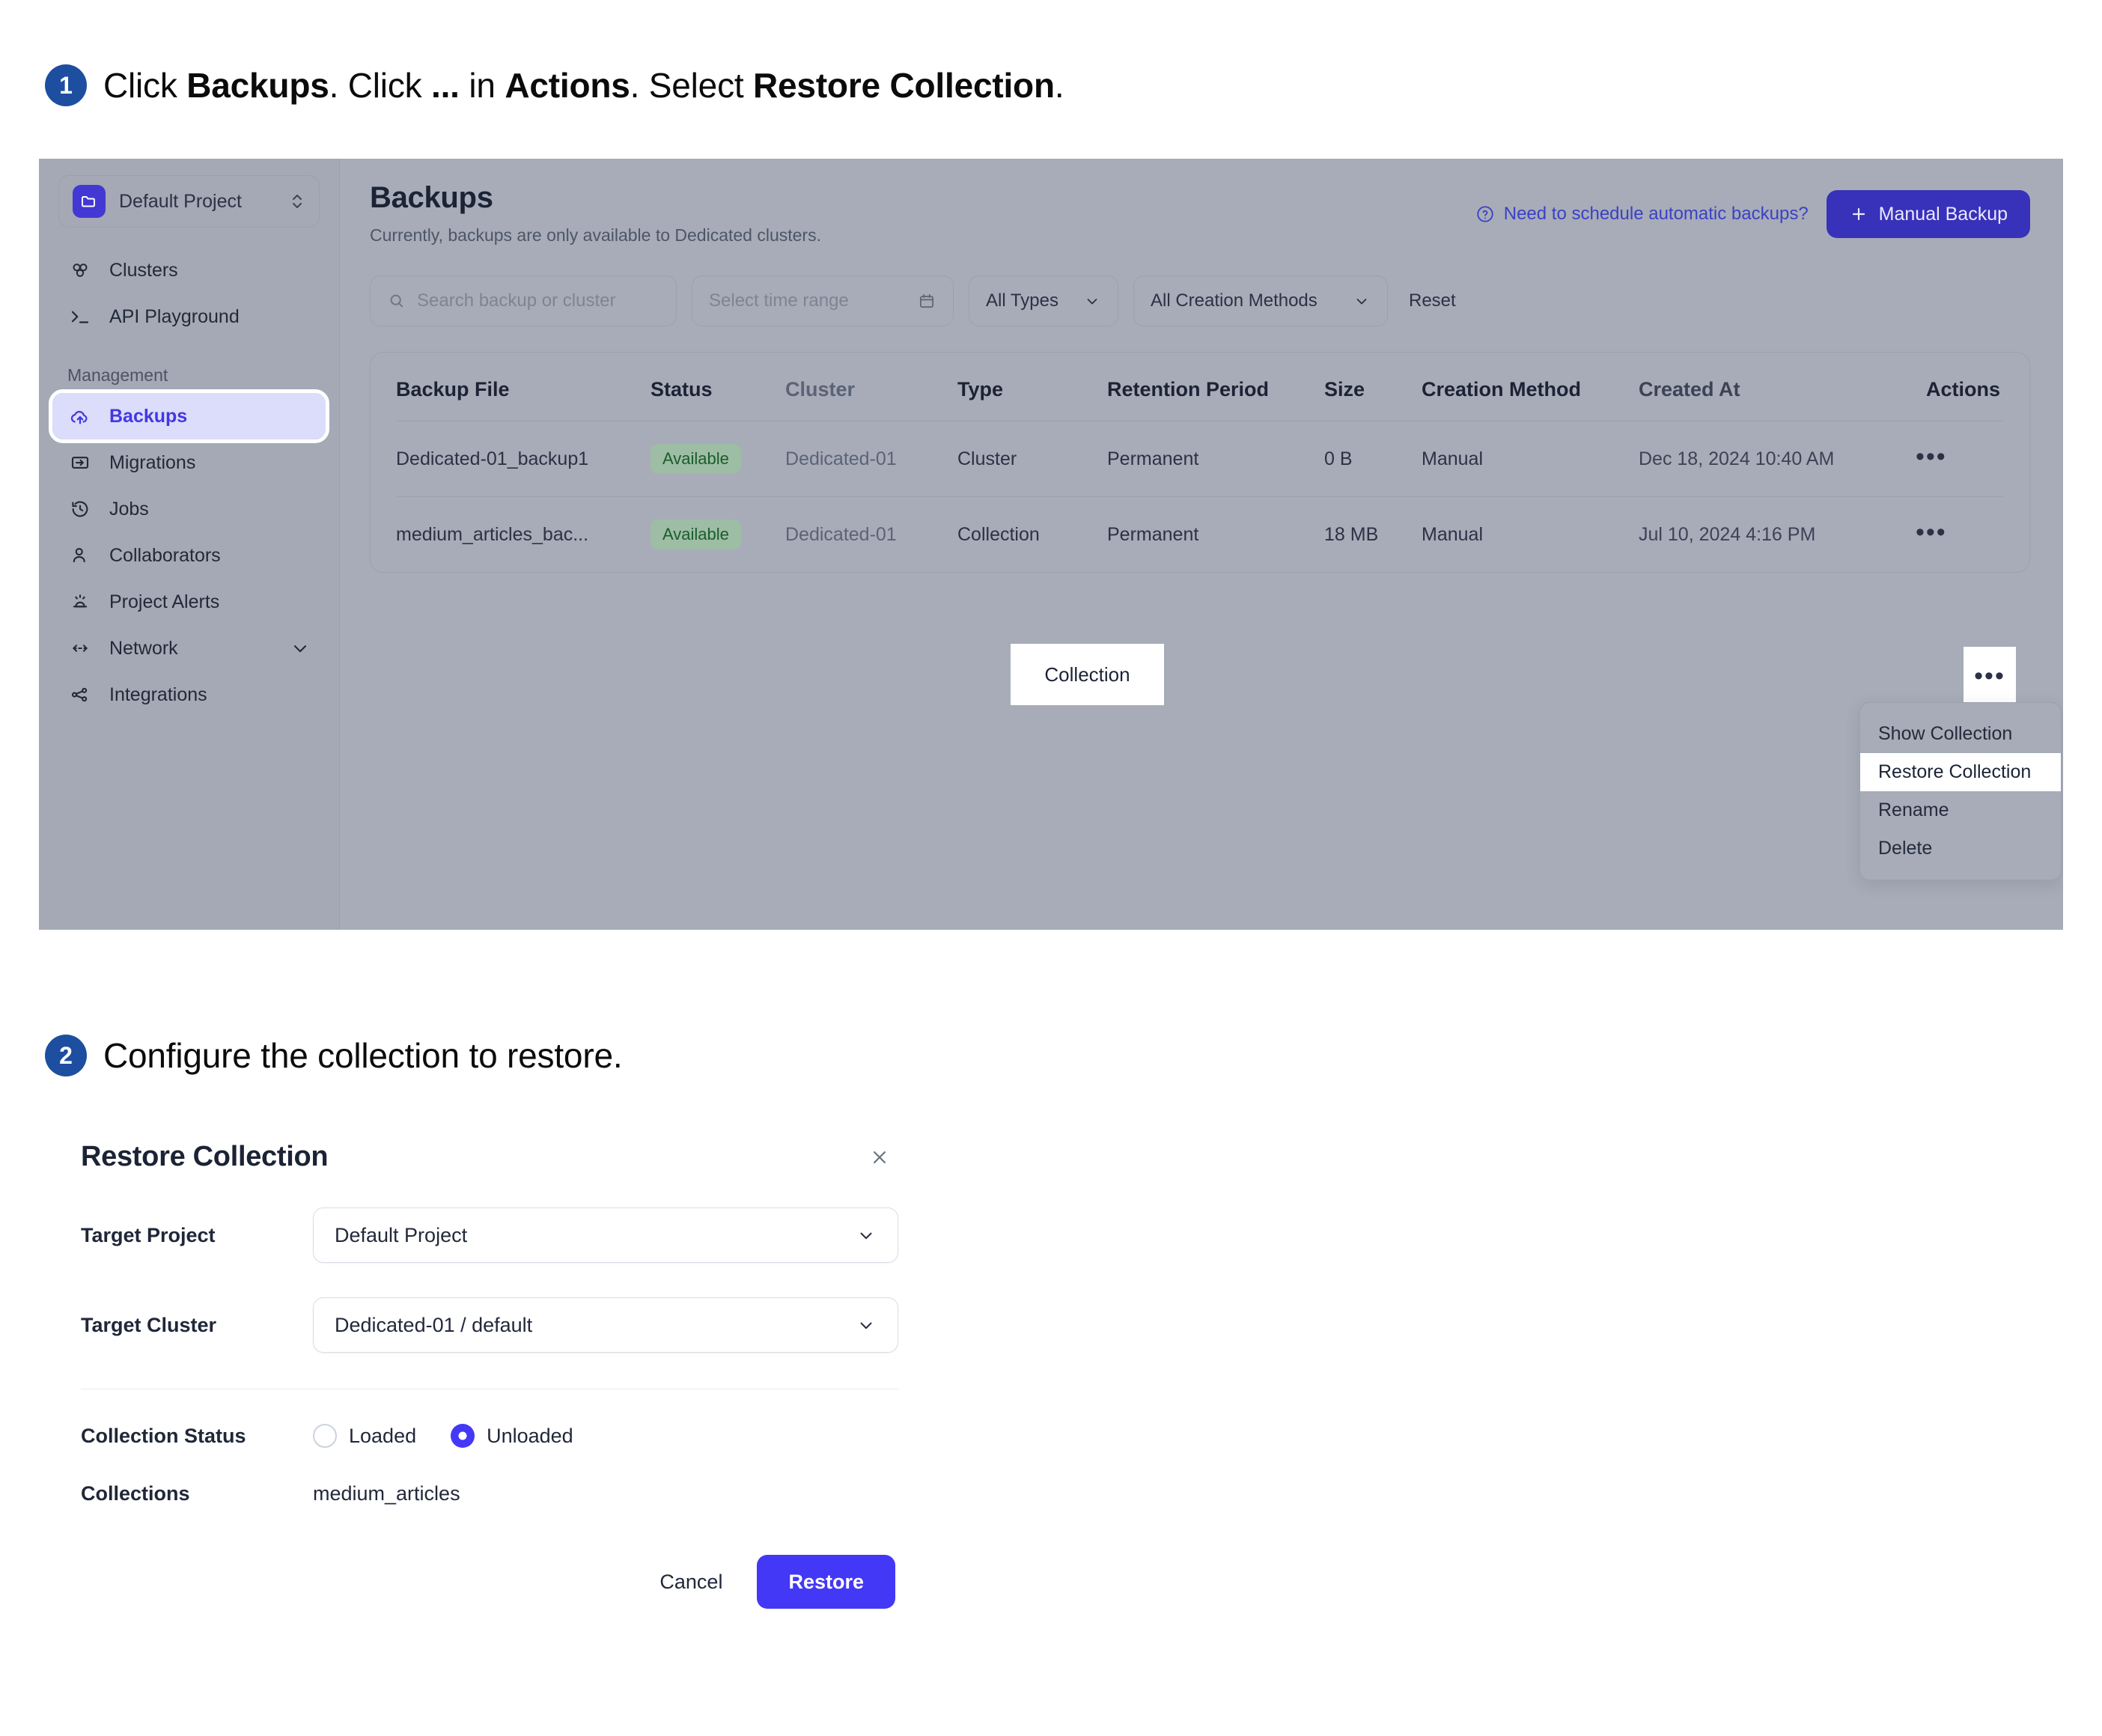  I want to click on page-title: Backups, so click(431, 198).